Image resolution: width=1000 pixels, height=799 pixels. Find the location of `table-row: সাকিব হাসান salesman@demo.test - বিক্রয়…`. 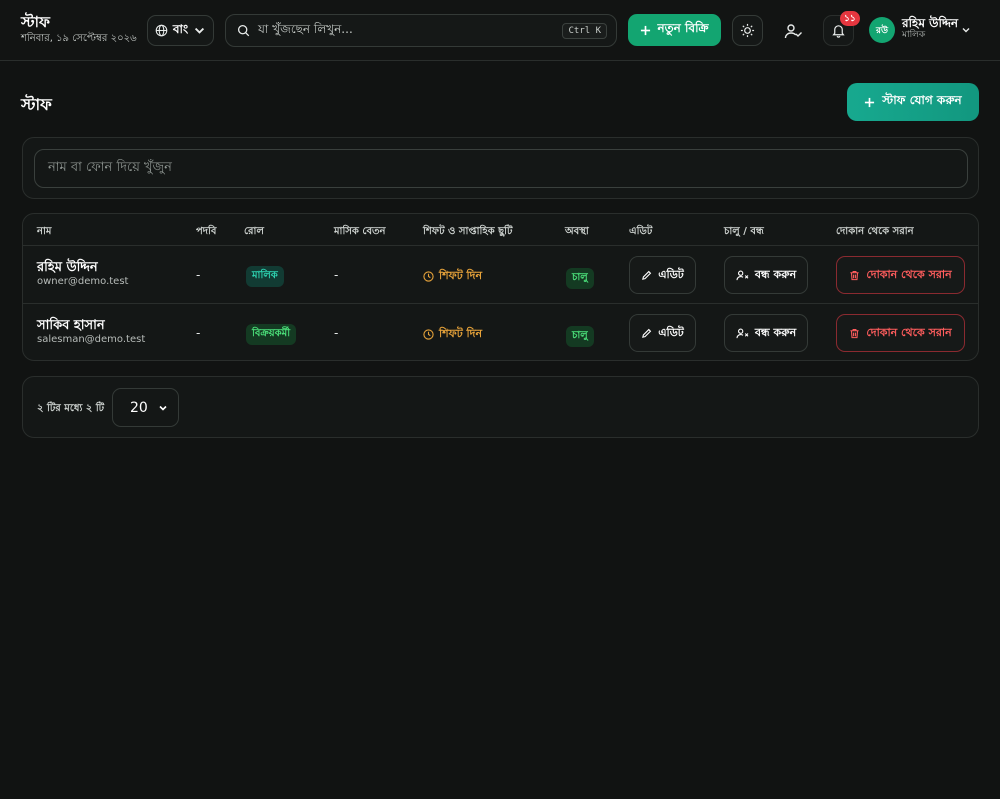

table-row: সাকিব হাসান salesman@demo.test - বিক্রয়… is located at coordinates (500, 332).